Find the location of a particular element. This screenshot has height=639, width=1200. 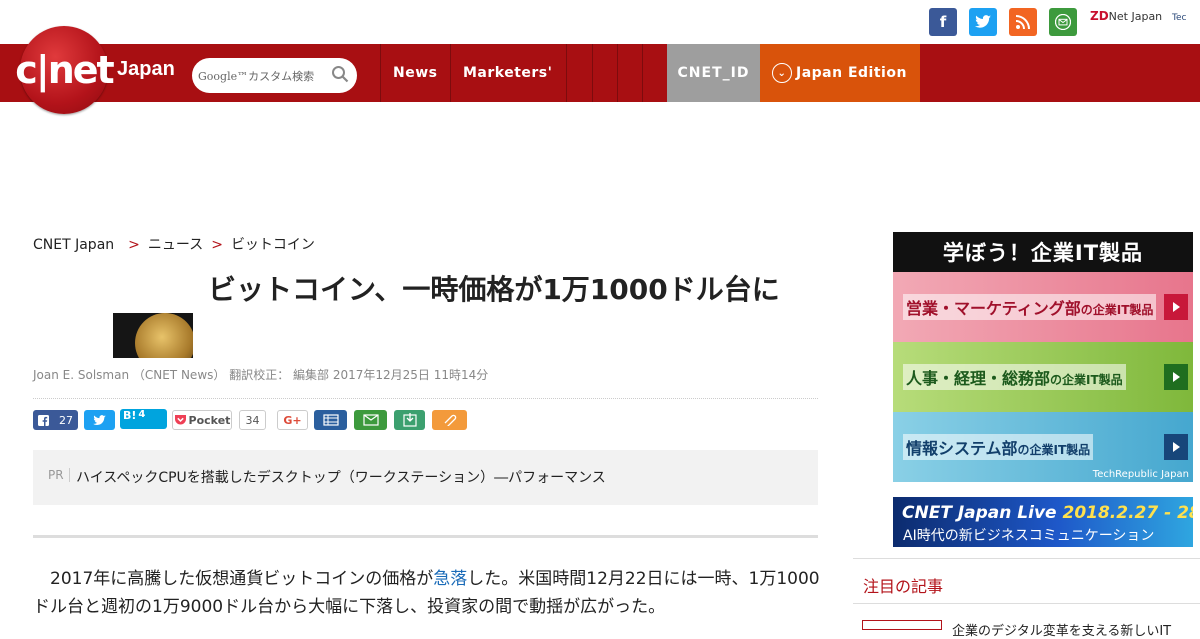

pocket-icon is located at coordinates (180, 420).